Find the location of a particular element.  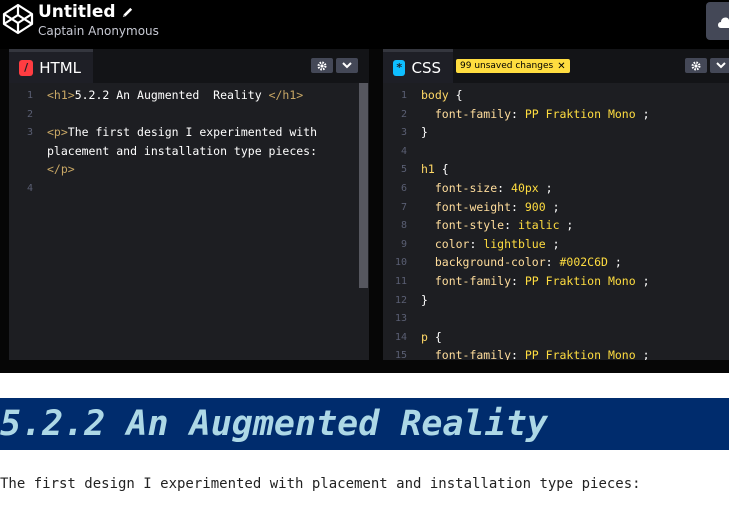

code-line: 2 font-family: PP Fraktion Mono ; is located at coordinates (553, 114).